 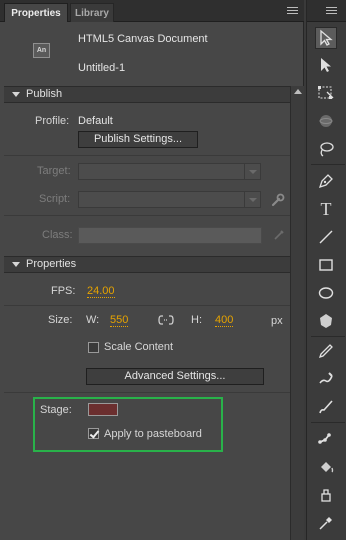 What do you see at coordinates (326, 351) in the screenshot?
I see `pencil-tool-icon` at bounding box center [326, 351].